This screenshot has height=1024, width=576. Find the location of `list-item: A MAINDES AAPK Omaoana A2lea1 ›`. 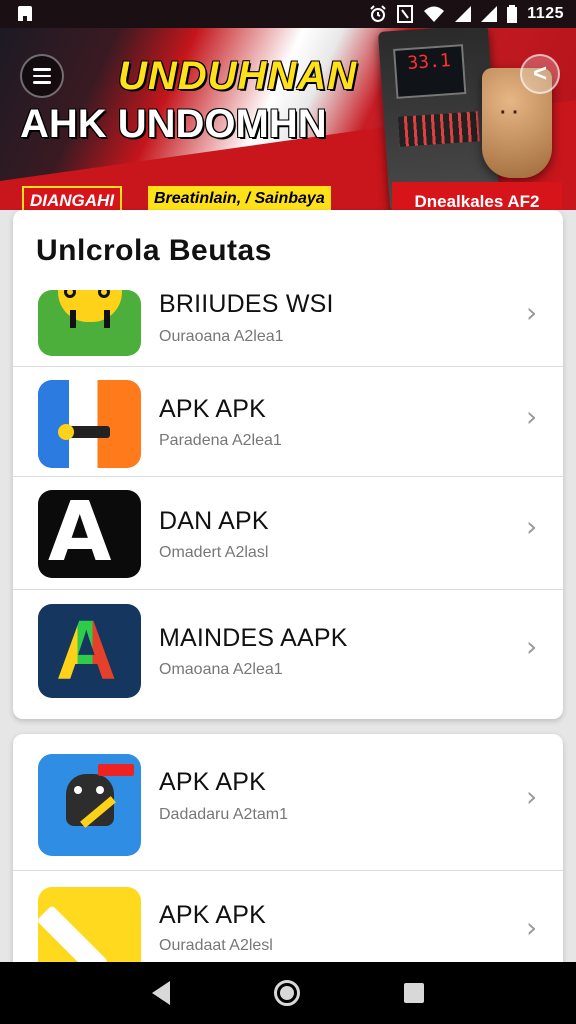

list-item: A MAINDES AAPK Omaoana A2lea1 › is located at coordinates (288, 654).